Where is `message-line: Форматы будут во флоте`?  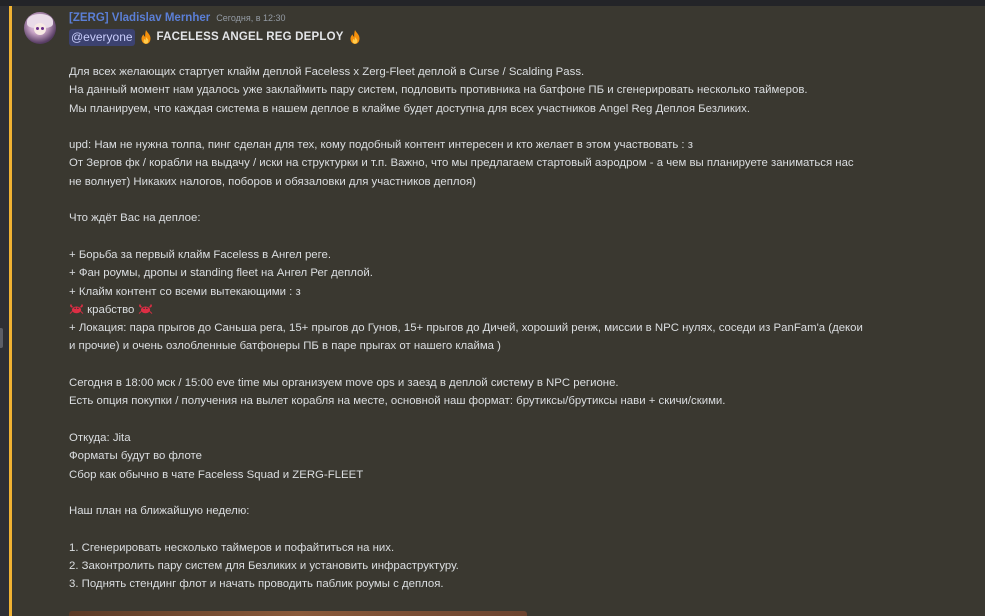 message-line: Форматы будут во флоте is located at coordinates (135, 456).